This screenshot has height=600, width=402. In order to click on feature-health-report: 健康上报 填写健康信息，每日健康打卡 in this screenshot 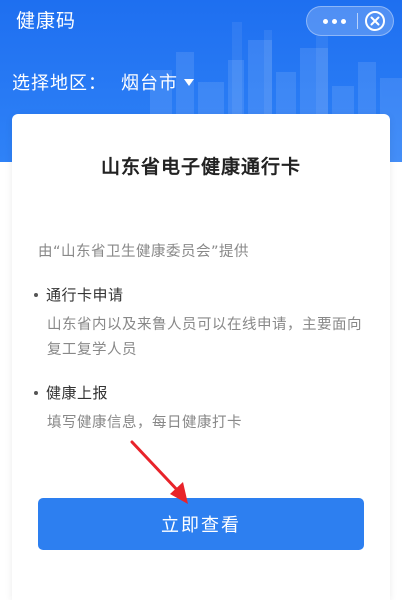, I will do `click(200, 409)`.